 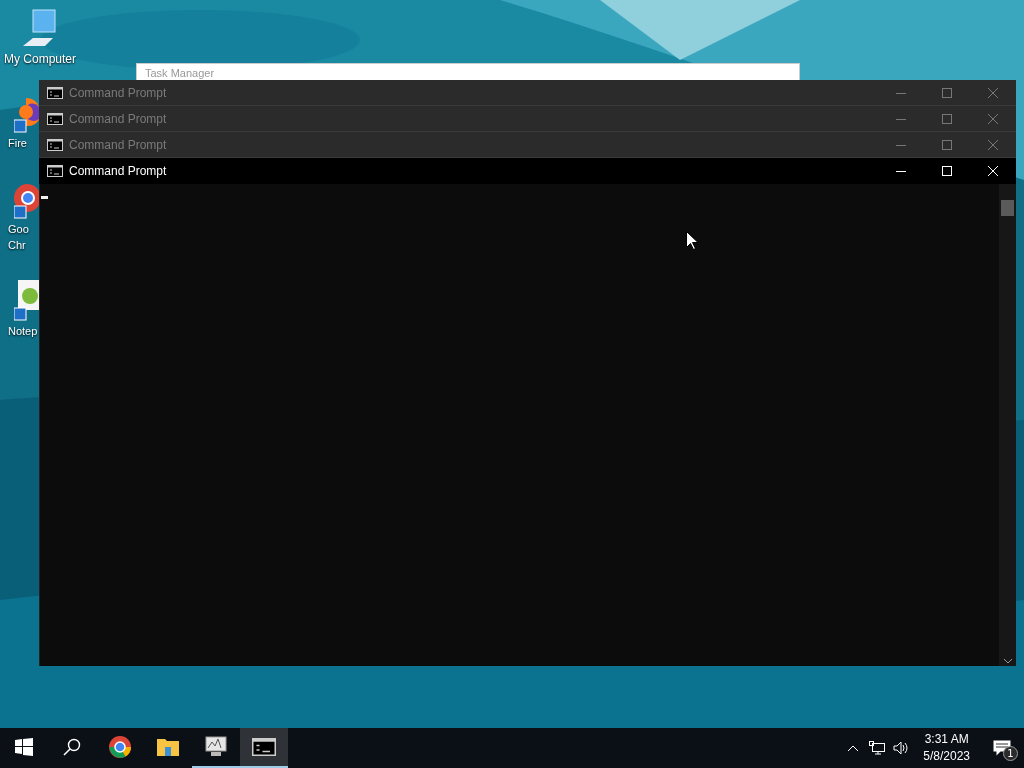 What do you see at coordinates (1010, 753) in the screenshot?
I see `notification-count: 1` at bounding box center [1010, 753].